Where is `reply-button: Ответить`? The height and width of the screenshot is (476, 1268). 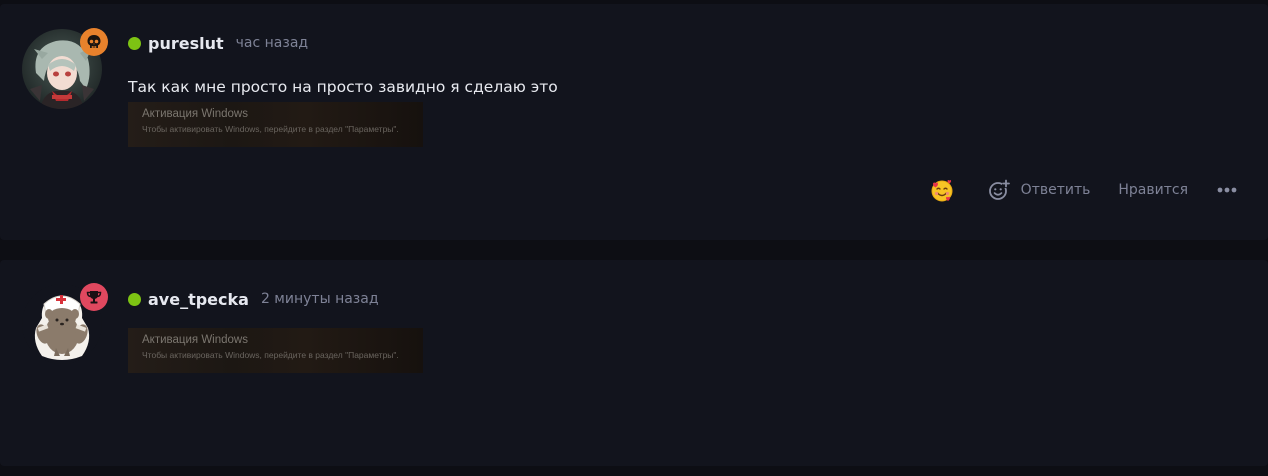
reply-button: Ответить is located at coordinates (1056, 190).